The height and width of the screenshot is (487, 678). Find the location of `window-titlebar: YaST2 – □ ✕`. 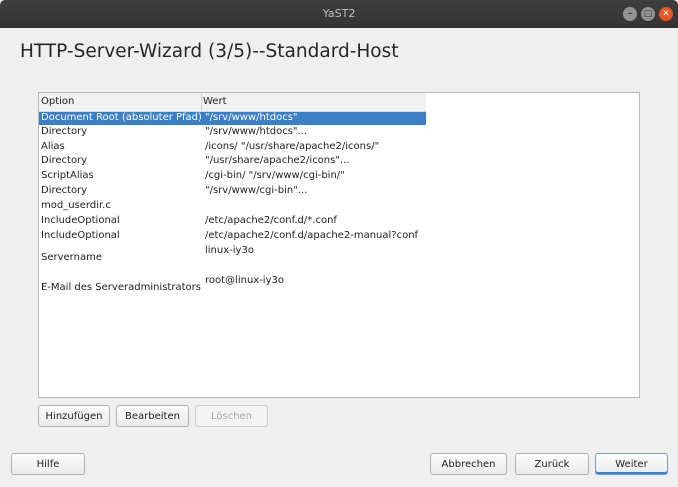

window-titlebar: YaST2 – □ ✕ is located at coordinates (339, 14).